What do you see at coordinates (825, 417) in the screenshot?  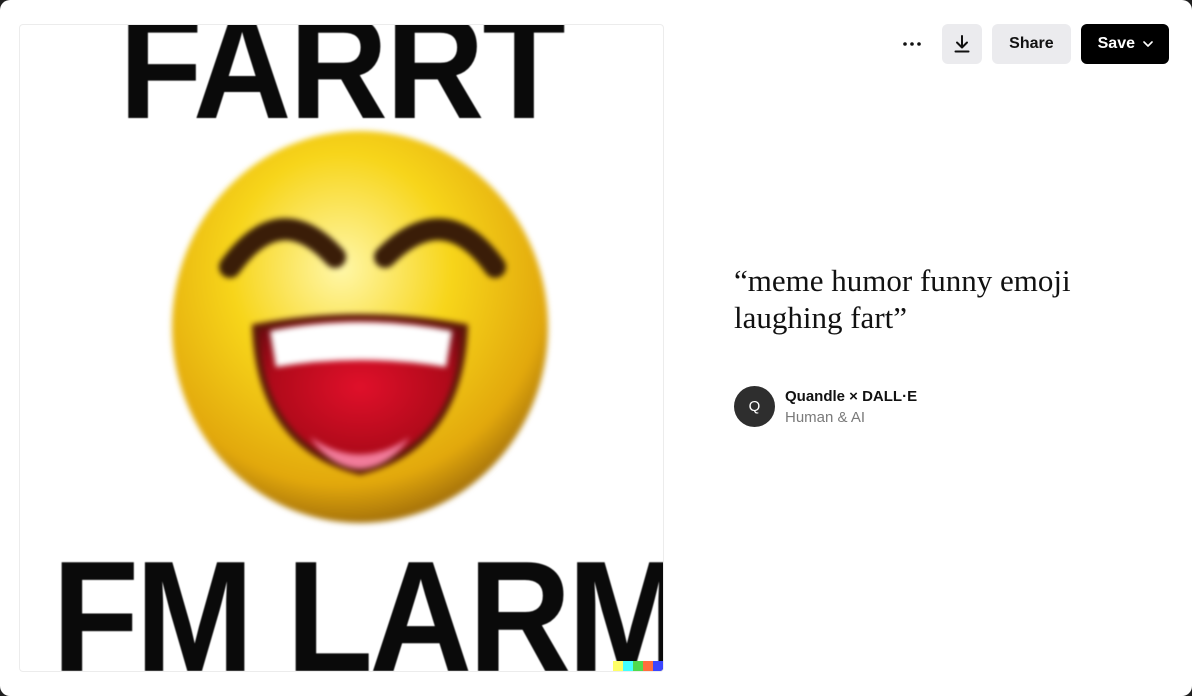 I see `author-subtitle: Human & AI` at bounding box center [825, 417].